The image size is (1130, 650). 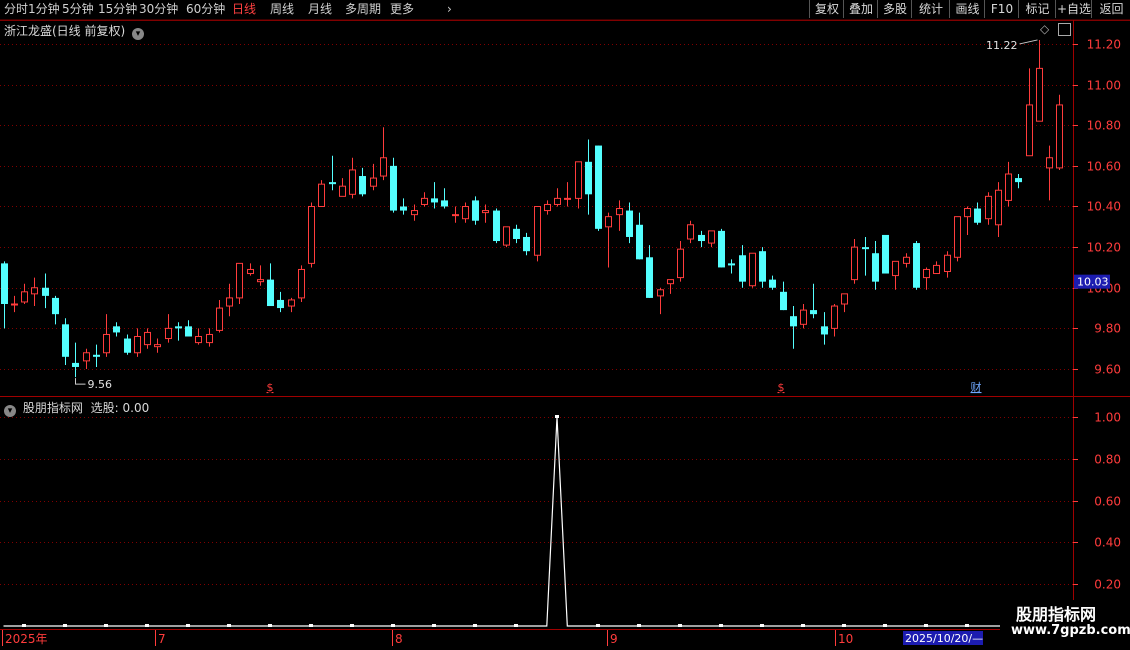 I want to click on period-tab-3: 15分钟, so click(x=117, y=9).